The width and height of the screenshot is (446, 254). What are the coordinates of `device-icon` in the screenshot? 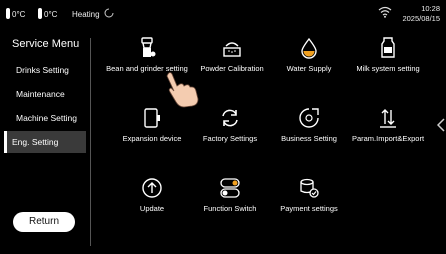 It's located at (152, 118).